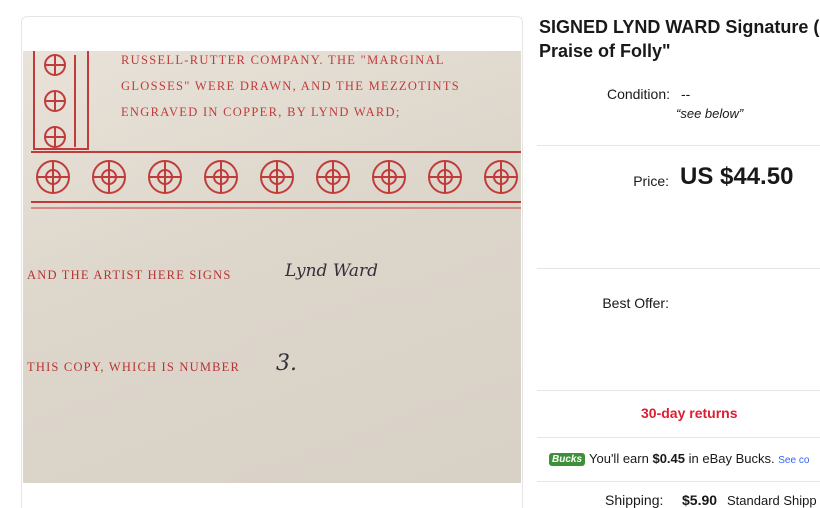 Image resolution: width=820 pixels, height=508 pixels. What do you see at coordinates (291, 86) in the screenshot?
I see `verse-line-2: GLOSSES" WERE DRAWN, AND THE MEZZOTINTS` at bounding box center [291, 86].